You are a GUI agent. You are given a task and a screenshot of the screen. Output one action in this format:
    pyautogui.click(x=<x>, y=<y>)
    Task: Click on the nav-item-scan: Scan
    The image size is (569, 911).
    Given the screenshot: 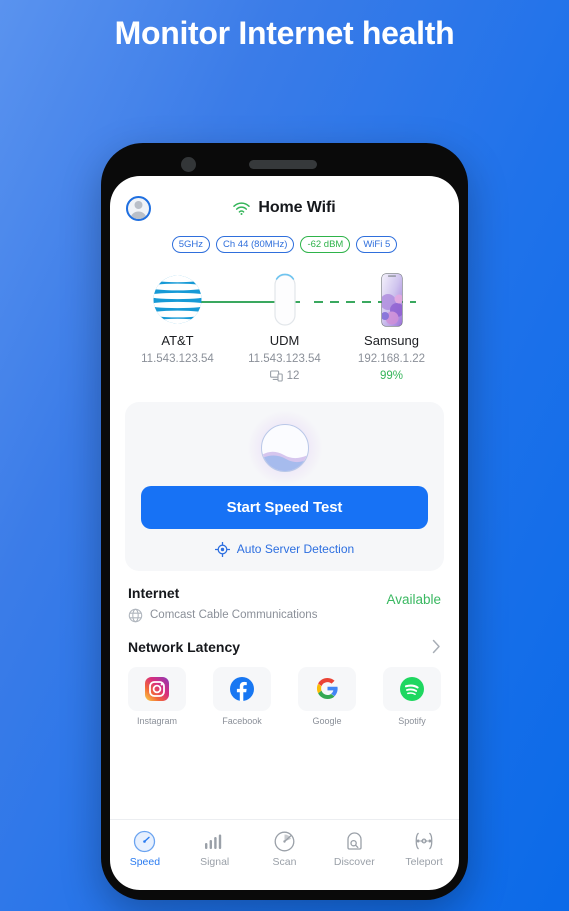 What is the action you would take?
    pyautogui.click(x=284, y=848)
    